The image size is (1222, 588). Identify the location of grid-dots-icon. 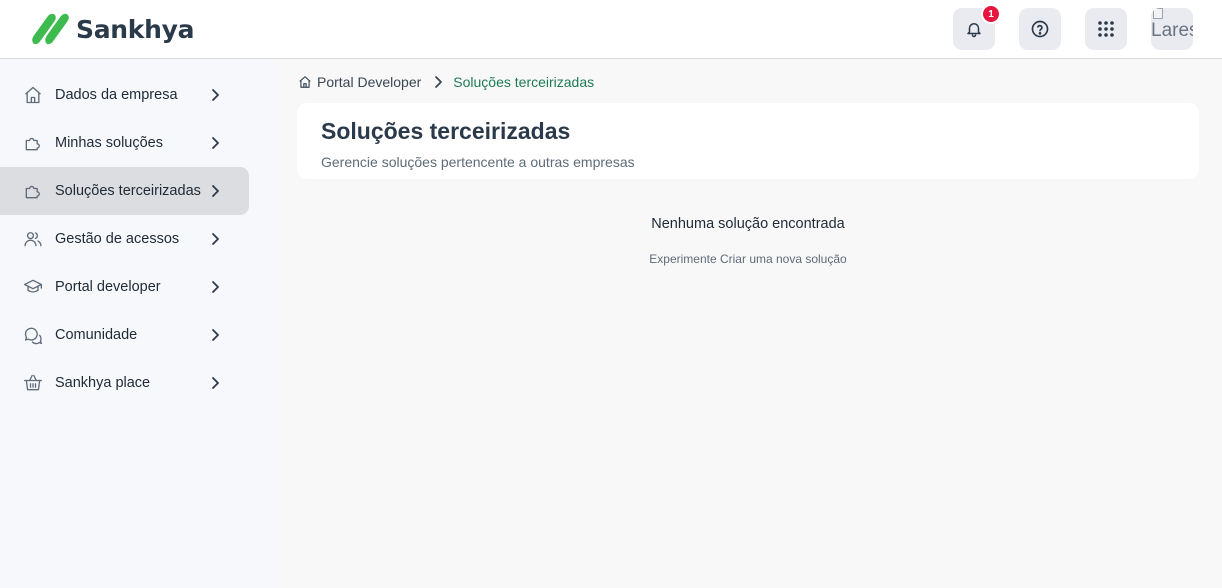
(1106, 29).